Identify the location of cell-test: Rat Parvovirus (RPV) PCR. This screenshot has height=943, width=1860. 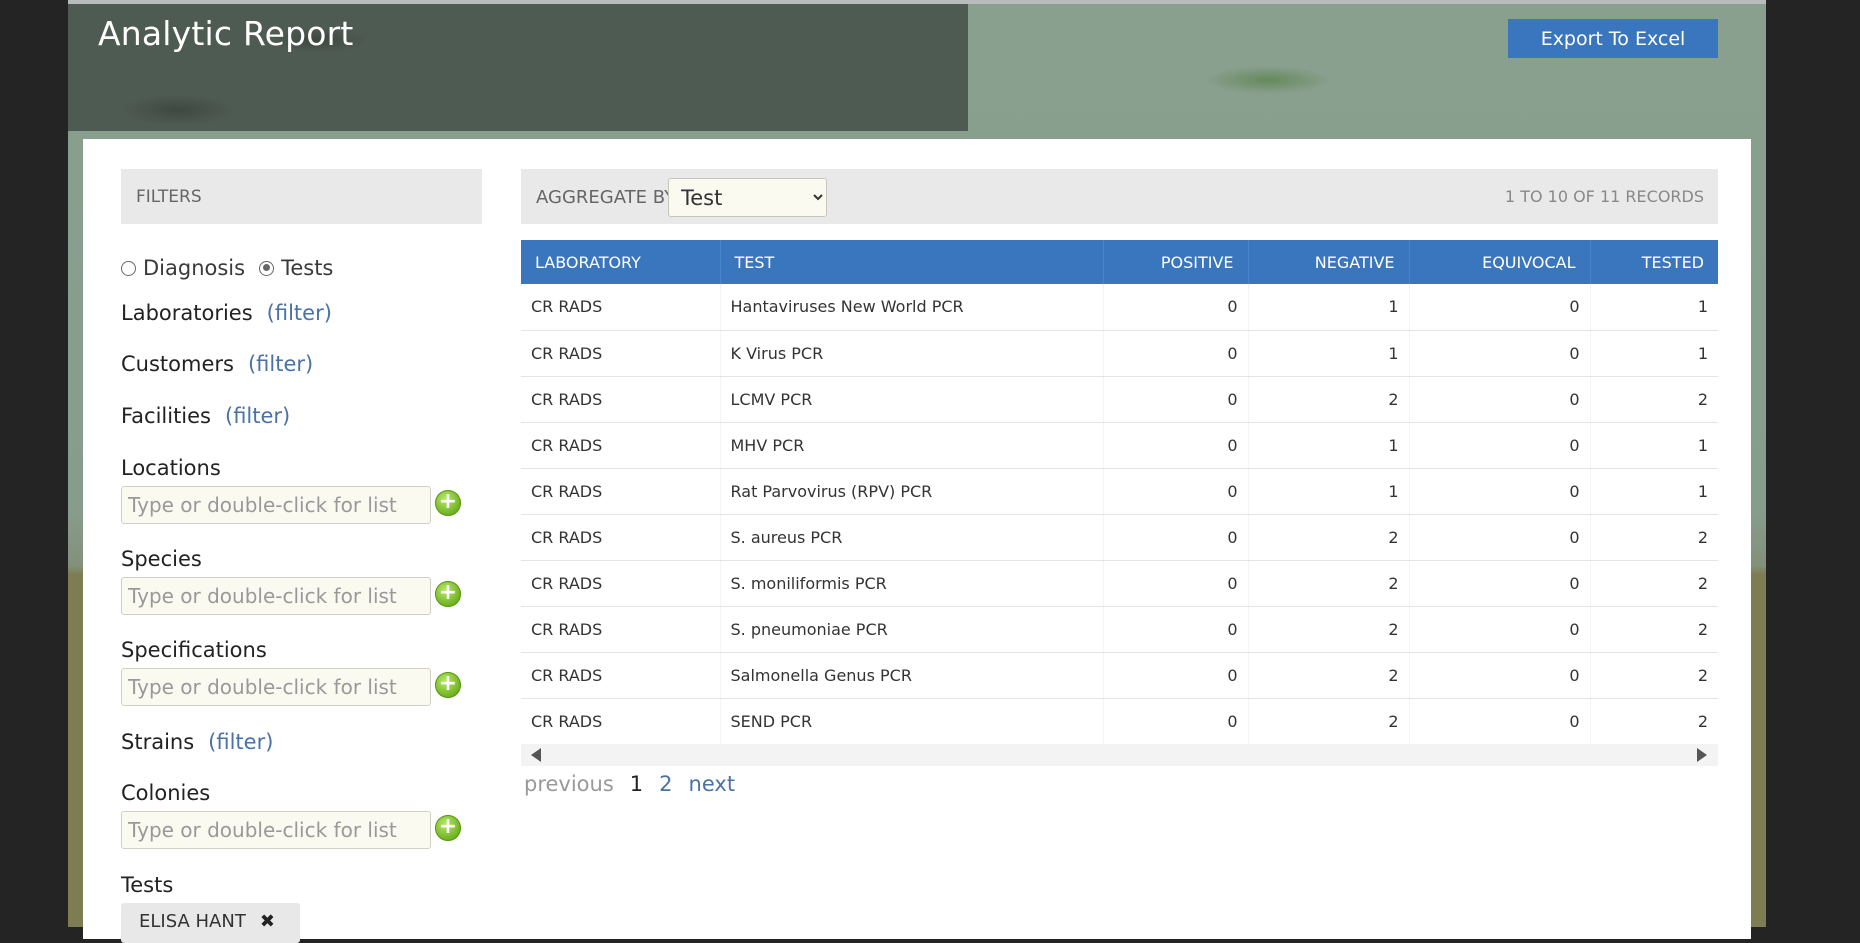
(911, 491).